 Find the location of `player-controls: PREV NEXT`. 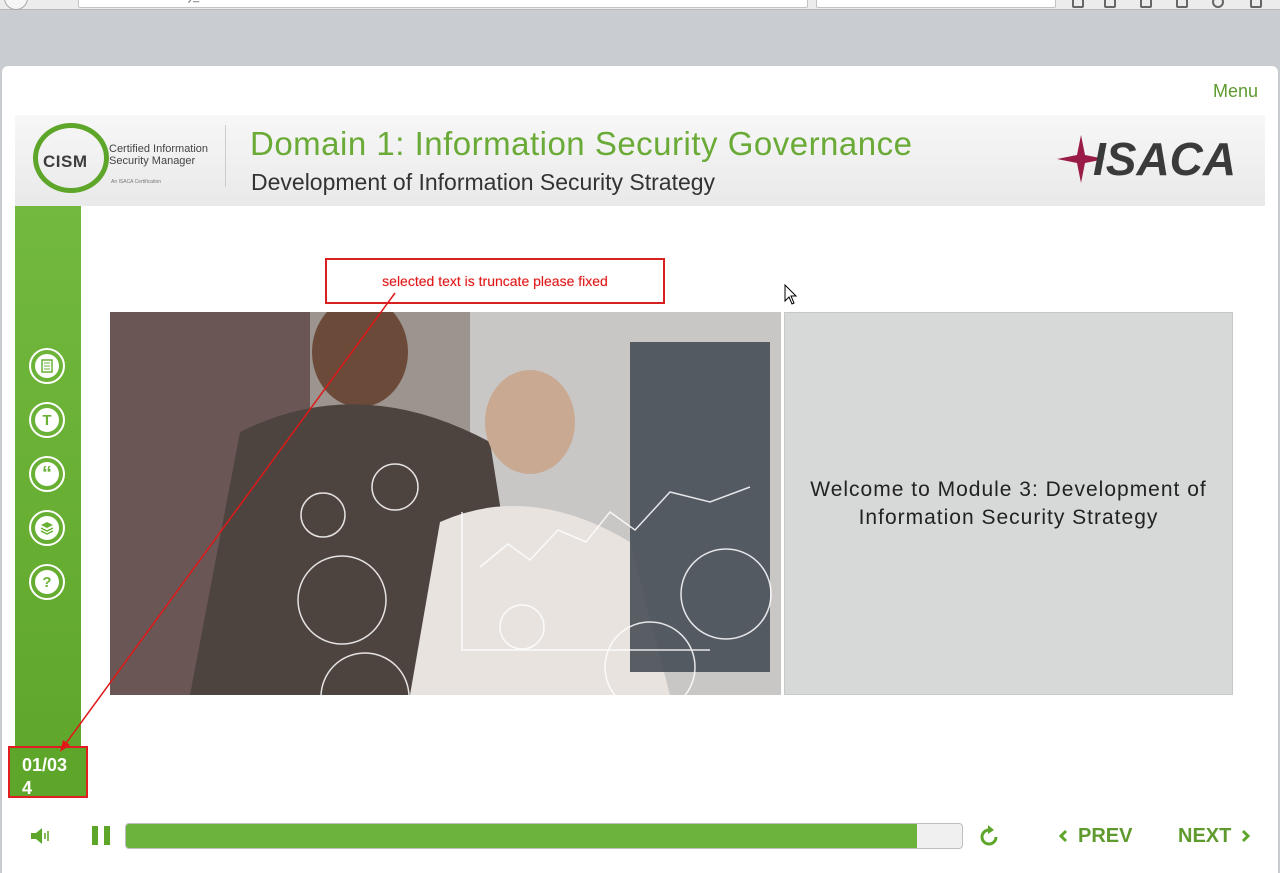

player-controls: PREV NEXT is located at coordinates (640, 836).